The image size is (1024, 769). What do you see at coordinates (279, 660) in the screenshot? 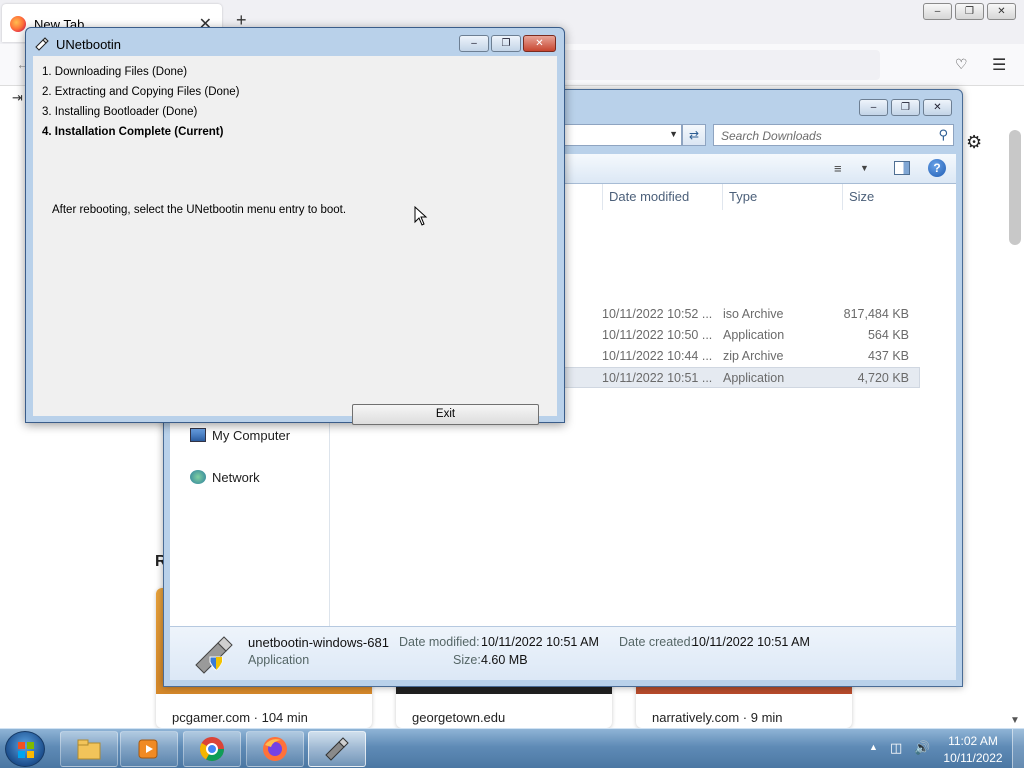
I see `details-file-type: Application` at bounding box center [279, 660].